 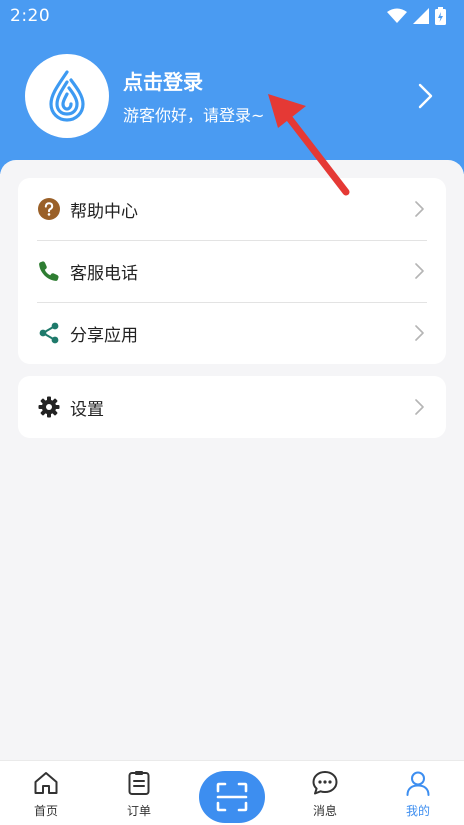 I want to click on gear-icon, so click(x=49, y=407).